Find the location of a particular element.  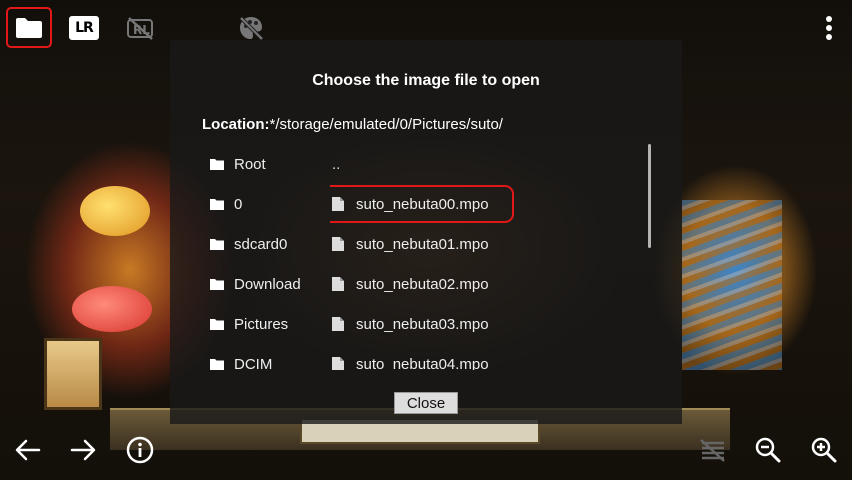

background-photo-yellow-fish is located at coordinates (115, 211).